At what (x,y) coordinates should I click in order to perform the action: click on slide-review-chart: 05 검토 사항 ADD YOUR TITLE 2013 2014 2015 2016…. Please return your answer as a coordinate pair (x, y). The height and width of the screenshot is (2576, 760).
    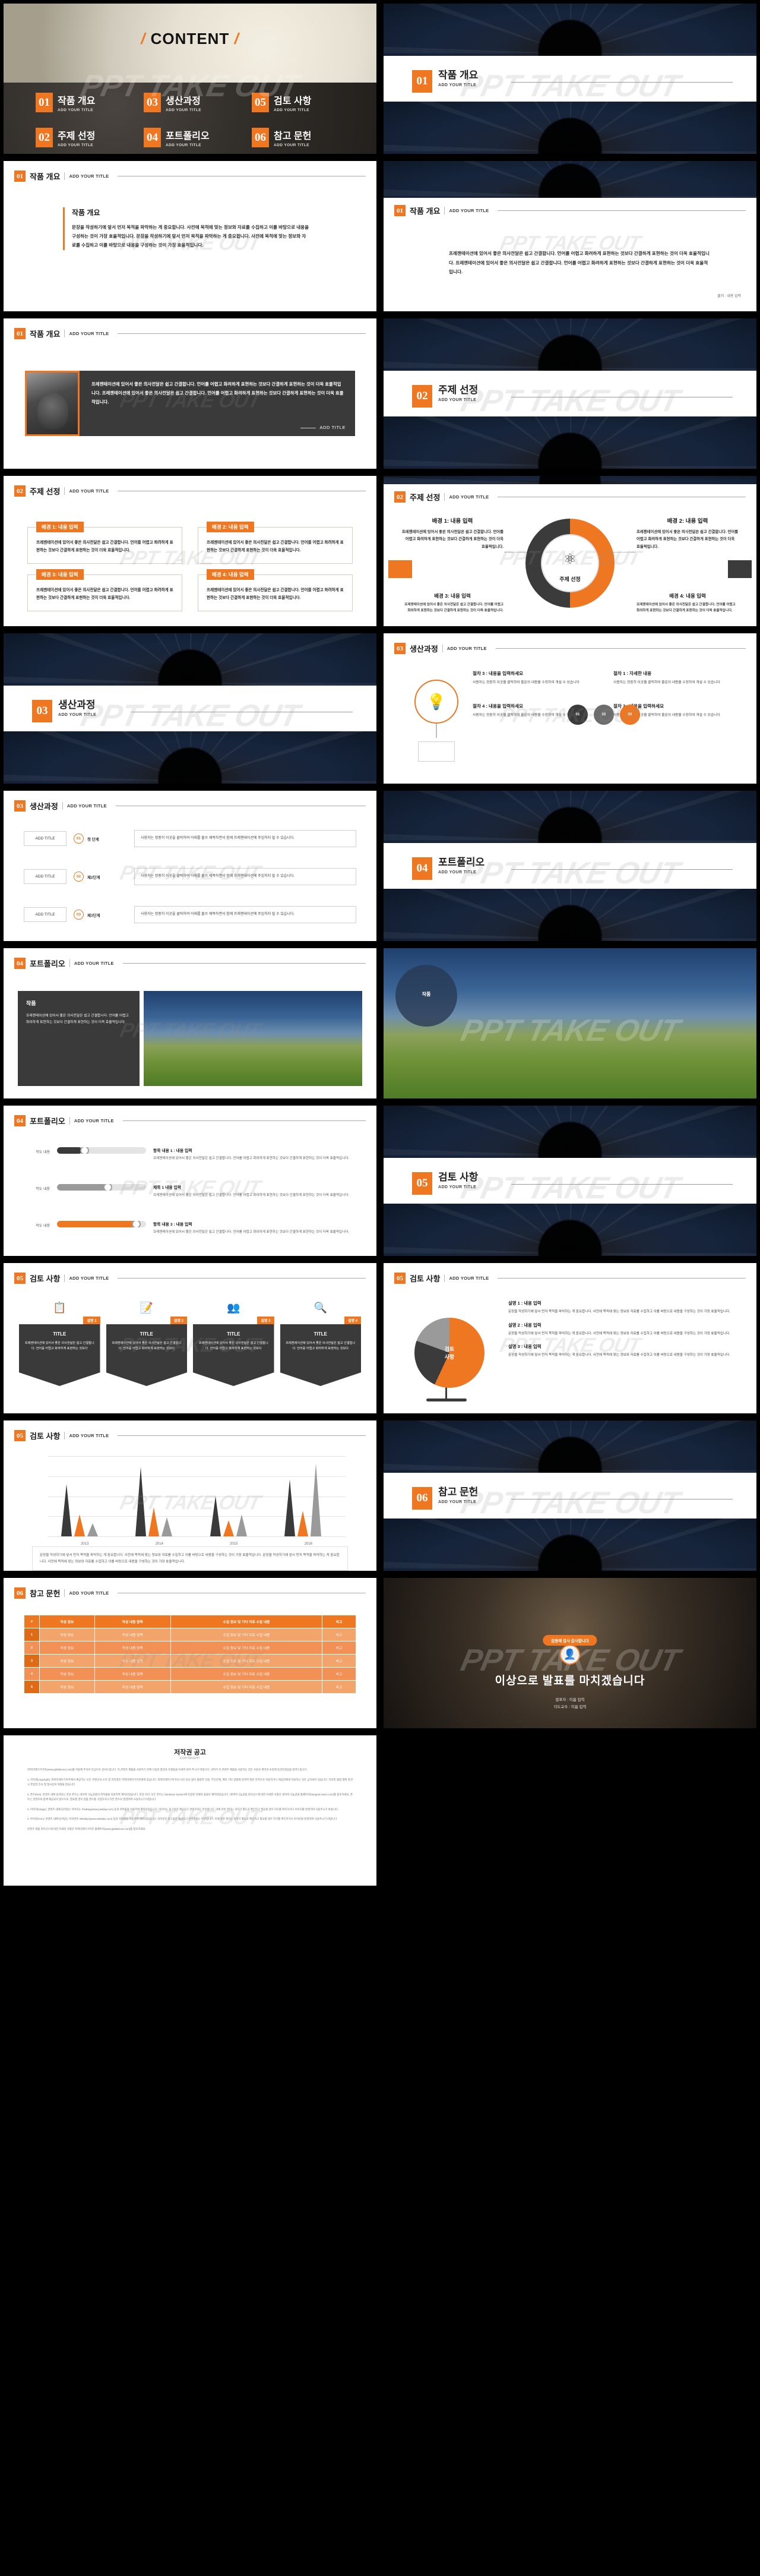
    Looking at the image, I should click on (190, 1495).